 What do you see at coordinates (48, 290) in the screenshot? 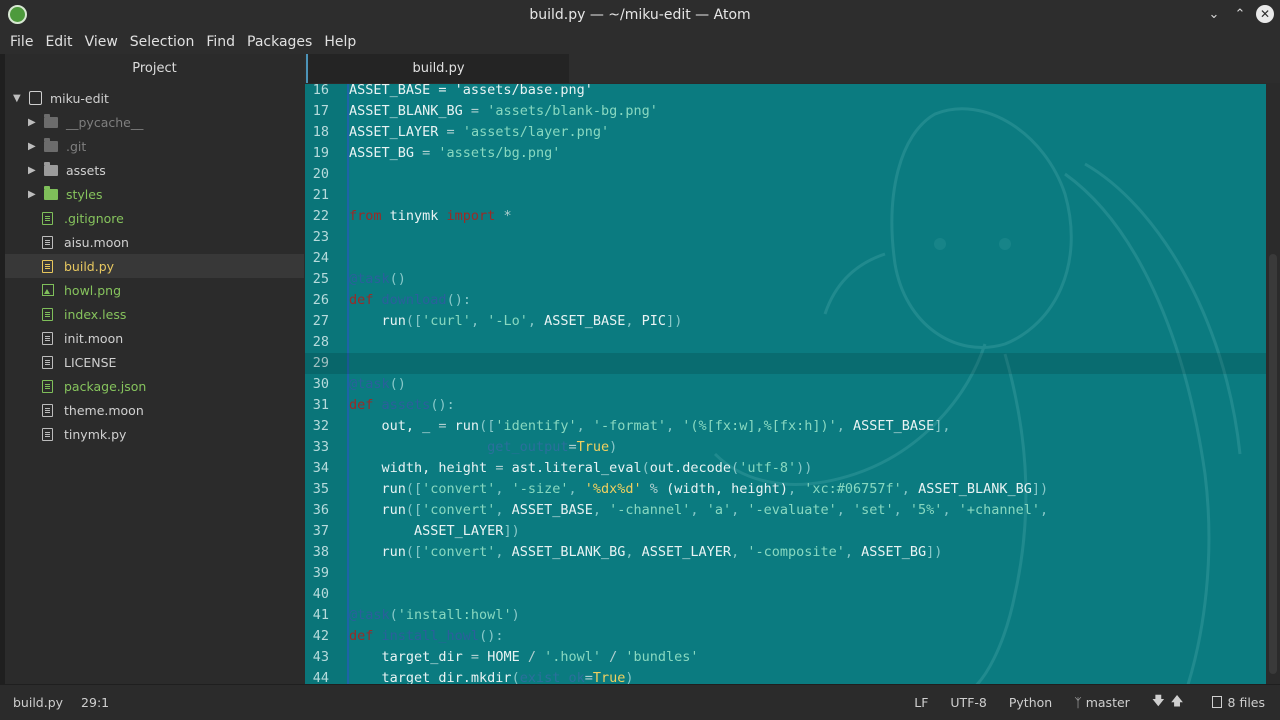
I see `image-file-icon` at bounding box center [48, 290].